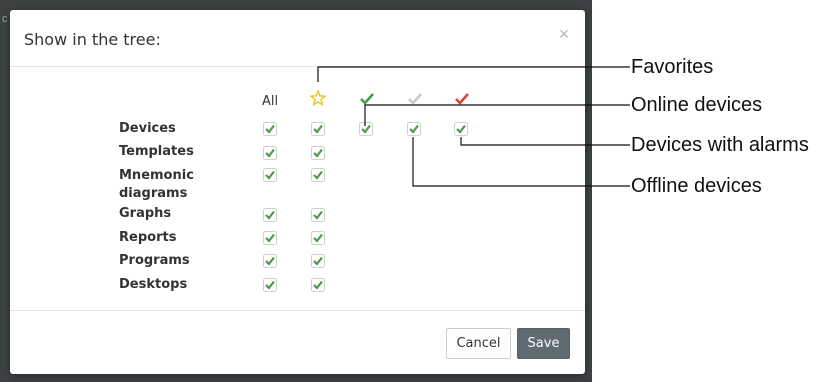  I want to click on favorites-callout-line, so click(473, 74).